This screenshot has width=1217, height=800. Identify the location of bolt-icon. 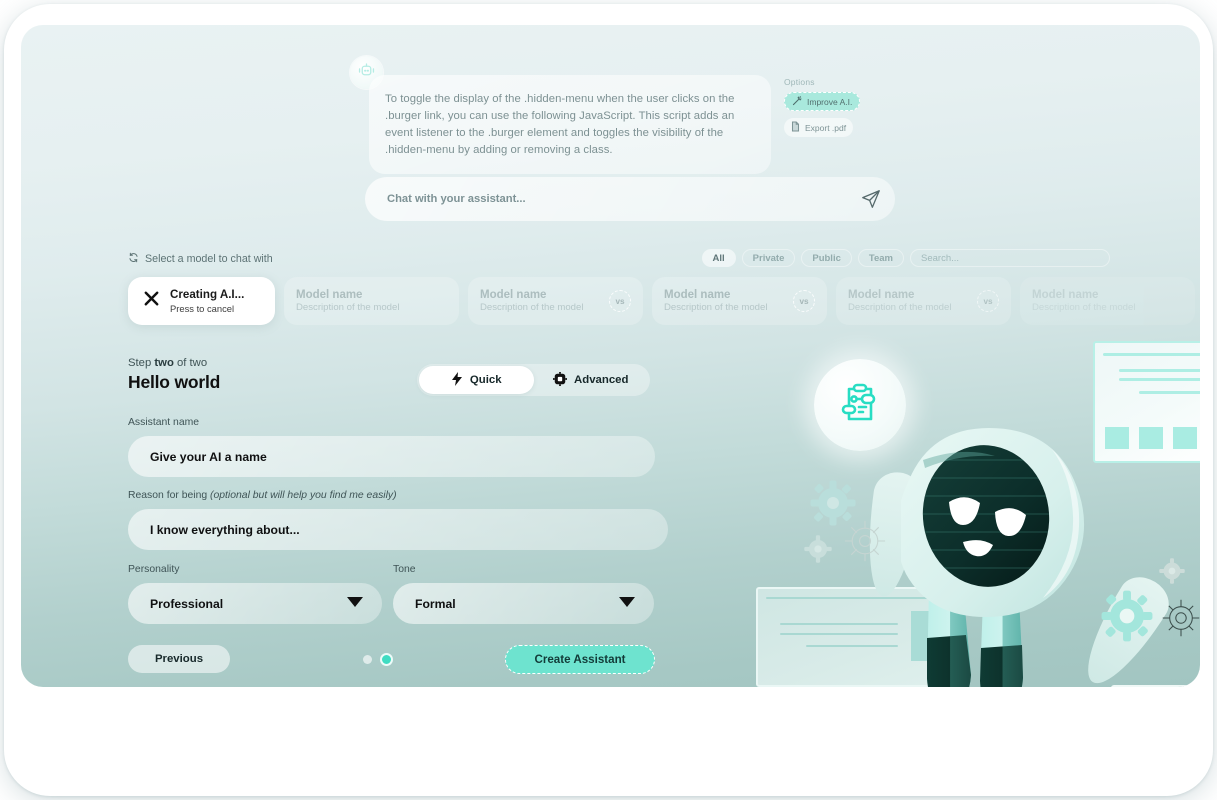
(457, 380).